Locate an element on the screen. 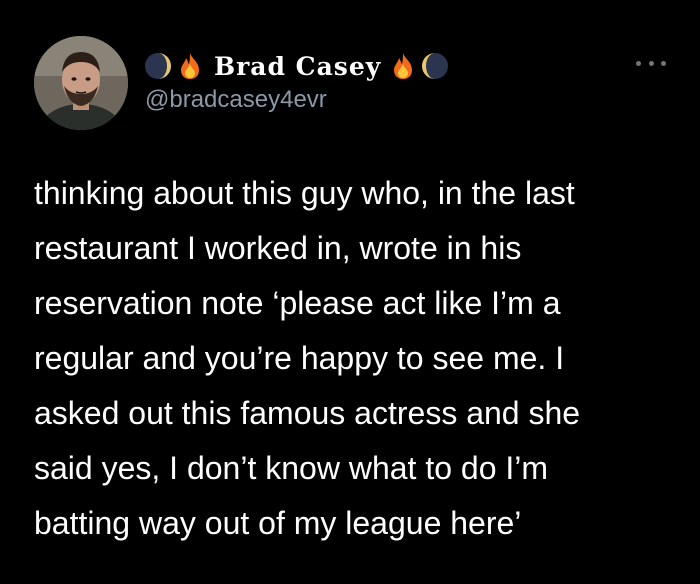  more-options-icon is located at coordinates (651, 63).